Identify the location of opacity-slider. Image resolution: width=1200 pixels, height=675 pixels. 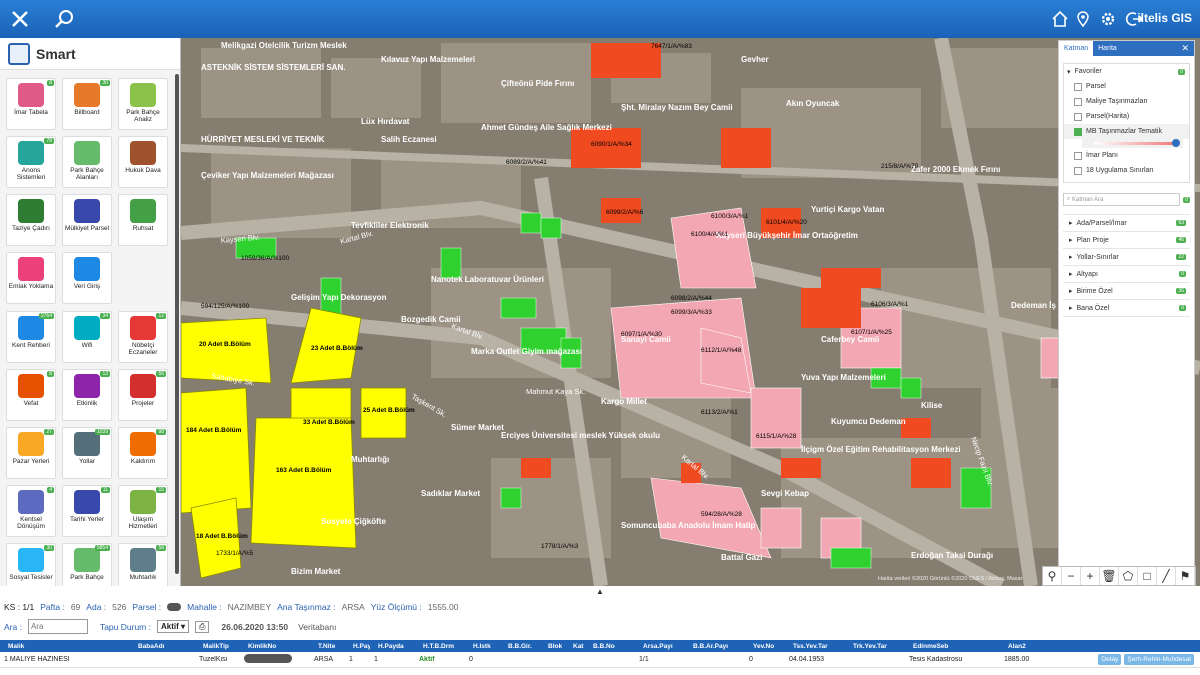
(1132, 143).